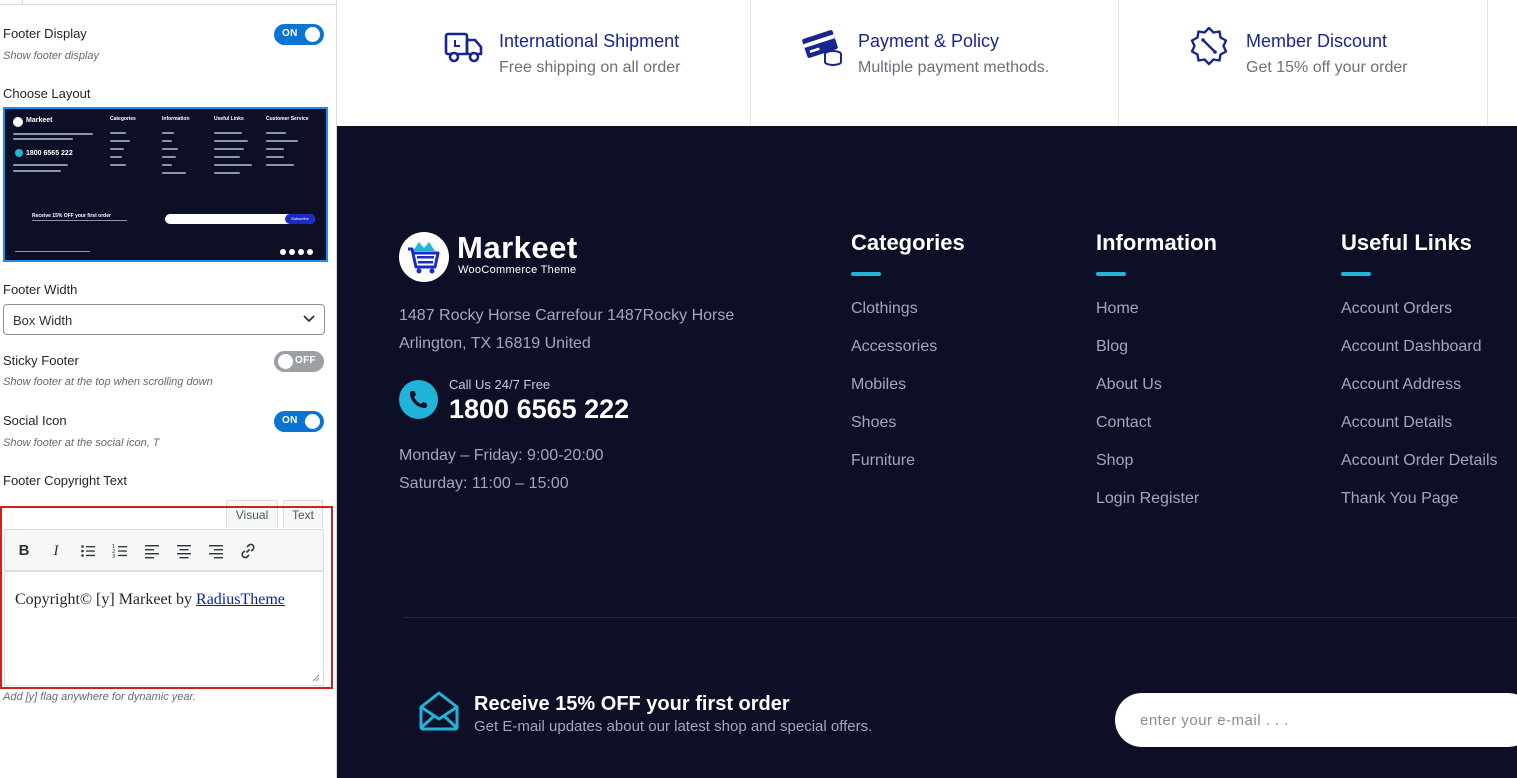 The height and width of the screenshot is (778, 1517). I want to click on thumb-subscribe-button: Subscribe, so click(300, 219).